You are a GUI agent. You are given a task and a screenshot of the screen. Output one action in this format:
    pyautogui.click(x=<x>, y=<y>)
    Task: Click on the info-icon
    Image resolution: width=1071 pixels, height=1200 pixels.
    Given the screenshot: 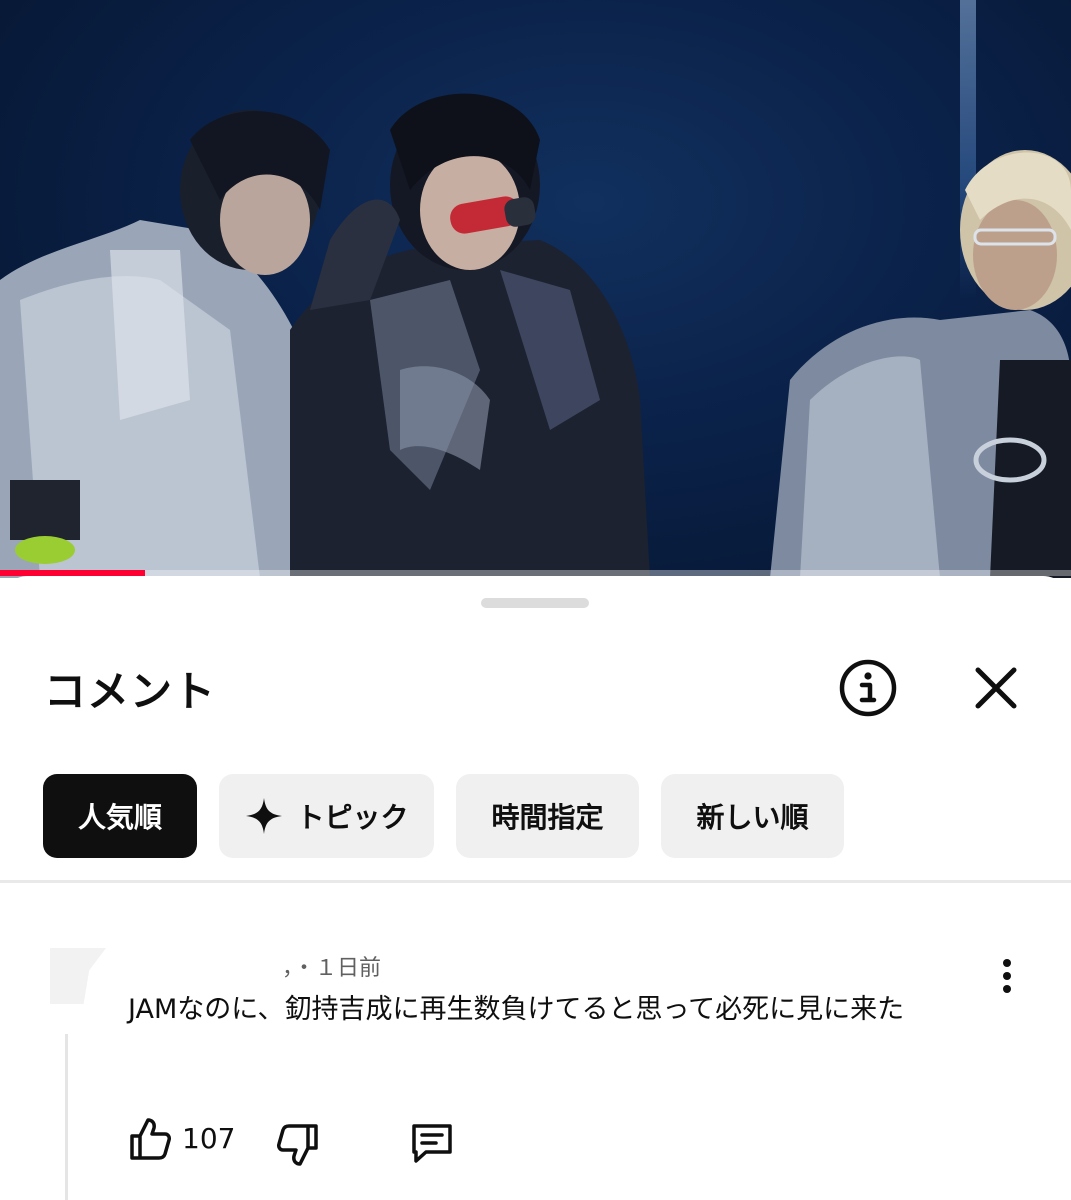 What is the action you would take?
    pyautogui.click(x=868, y=688)
    